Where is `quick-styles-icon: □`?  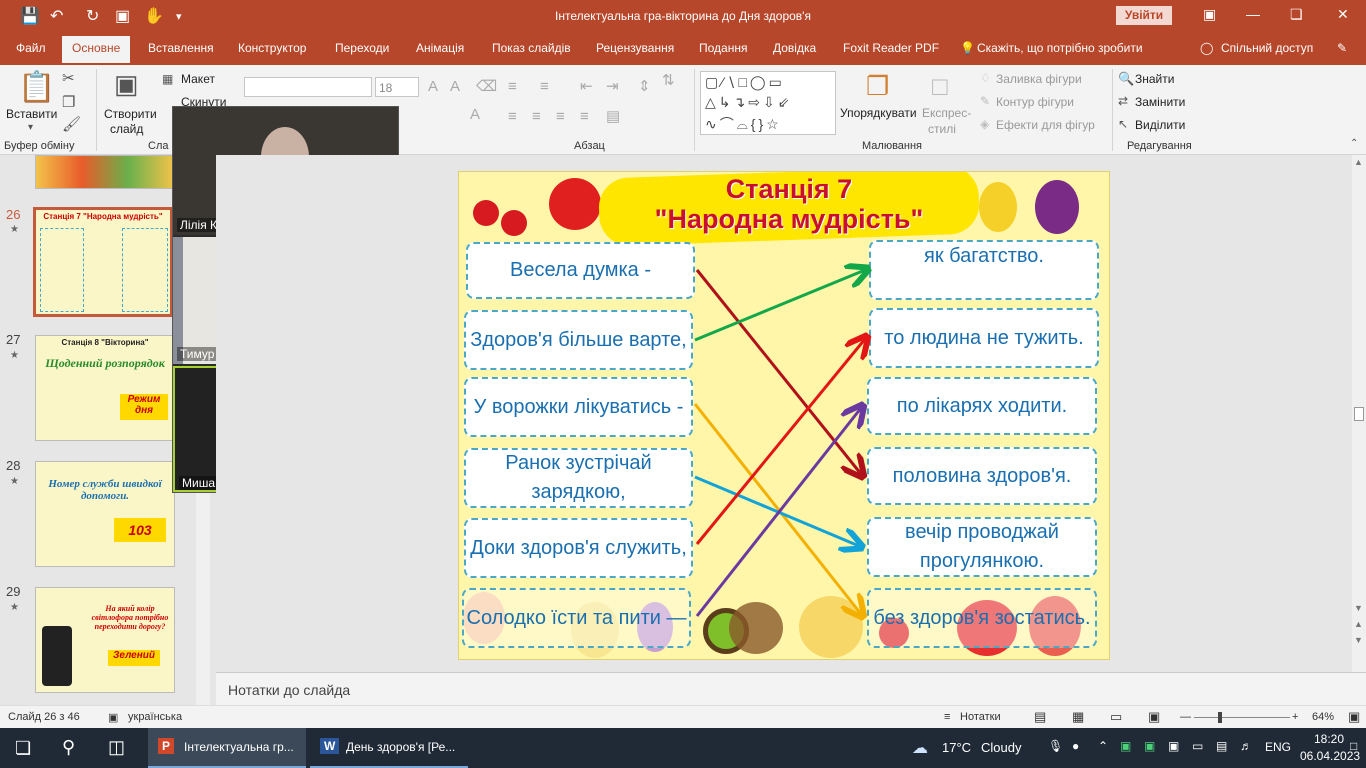 quick-styles-icon: □ is located at coordinates (940, 86).